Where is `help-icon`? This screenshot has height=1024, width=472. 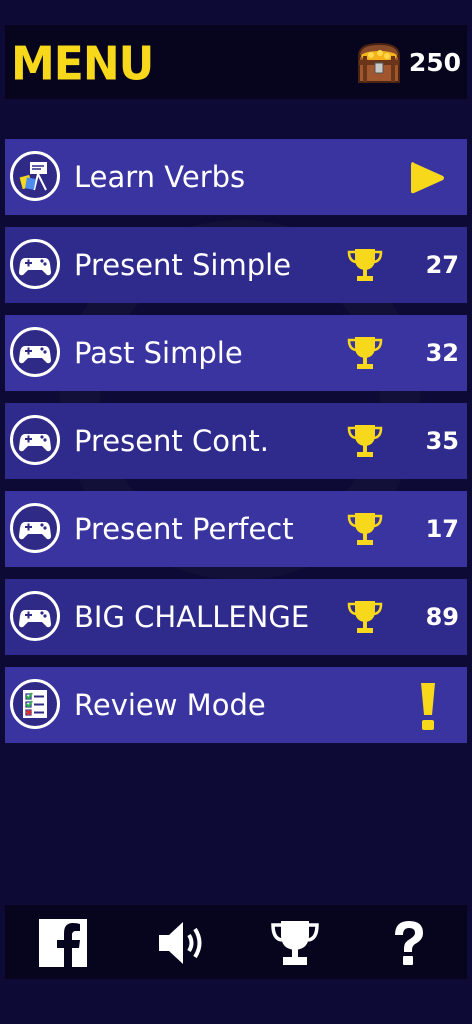
help-icon is located at coordinates (409, 943).